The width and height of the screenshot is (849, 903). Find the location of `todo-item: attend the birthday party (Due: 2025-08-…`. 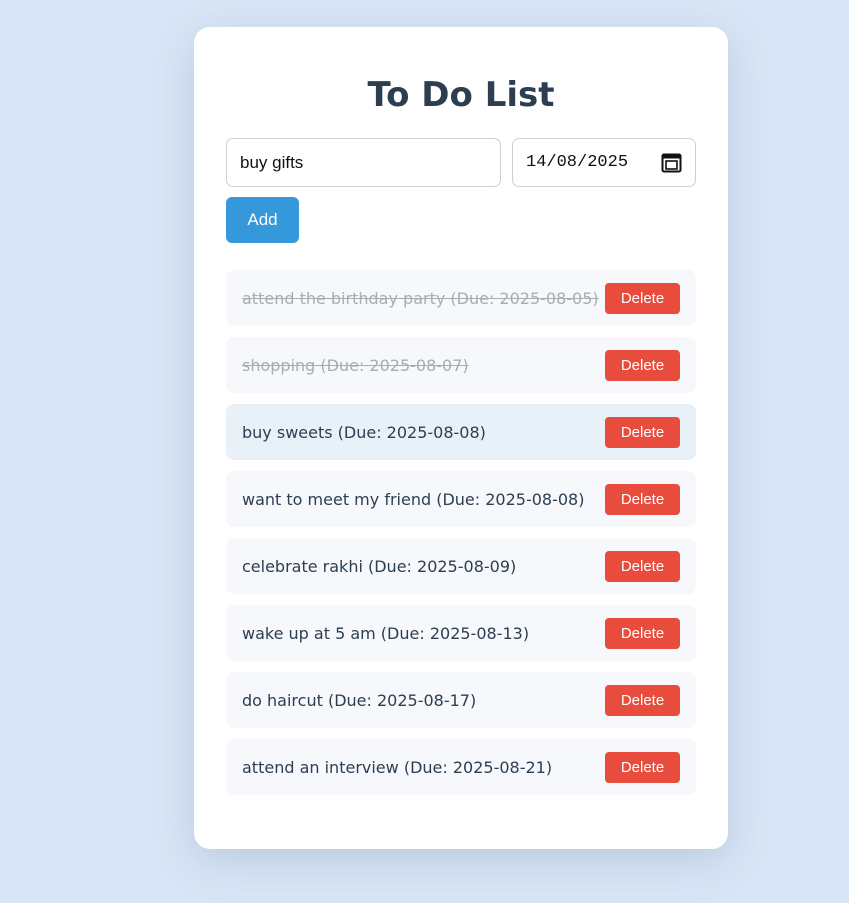

todo-item: attend the birthday party (Due: 2025-08-… is located at coordinates (461, 298).